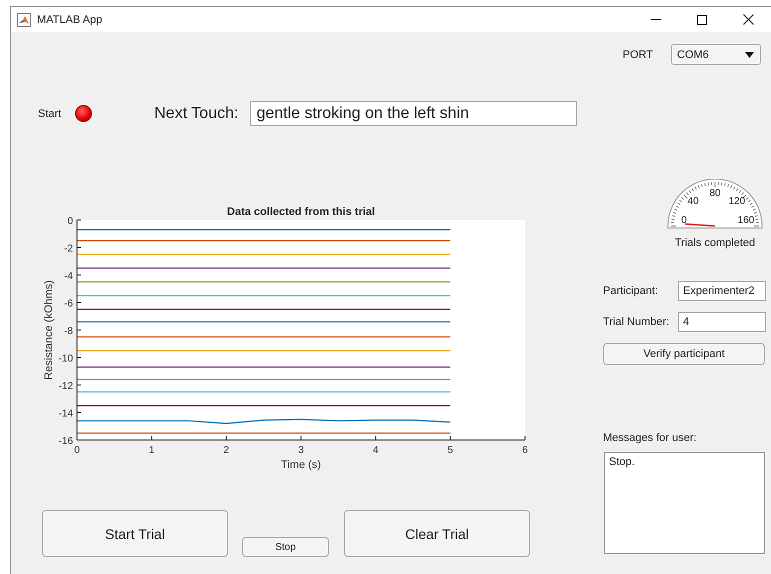 The width and height of the screenshot is (771, 574). Describe the element at coordinates (301, 465) in the screenshot. I see `x-axis-label: Time (s)` at that location.